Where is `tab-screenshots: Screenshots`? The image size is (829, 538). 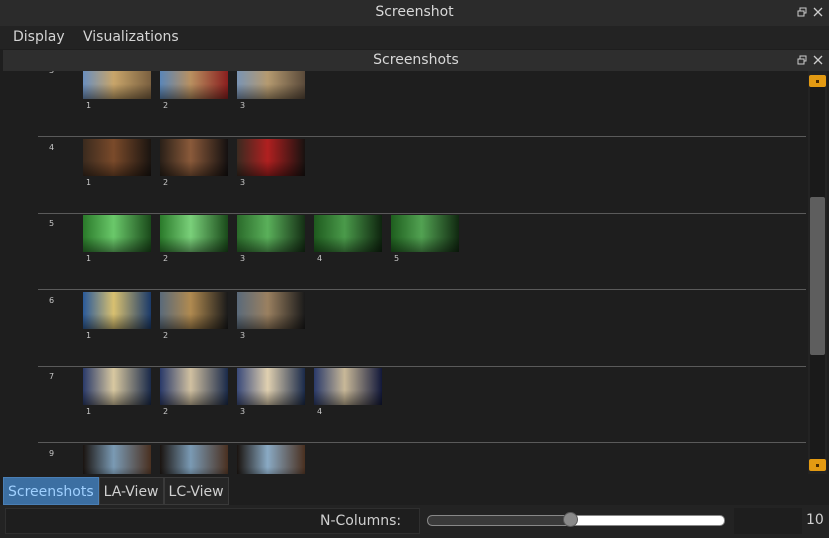 tab-screenshots: Screenshots is located at coordinates (51, 491).